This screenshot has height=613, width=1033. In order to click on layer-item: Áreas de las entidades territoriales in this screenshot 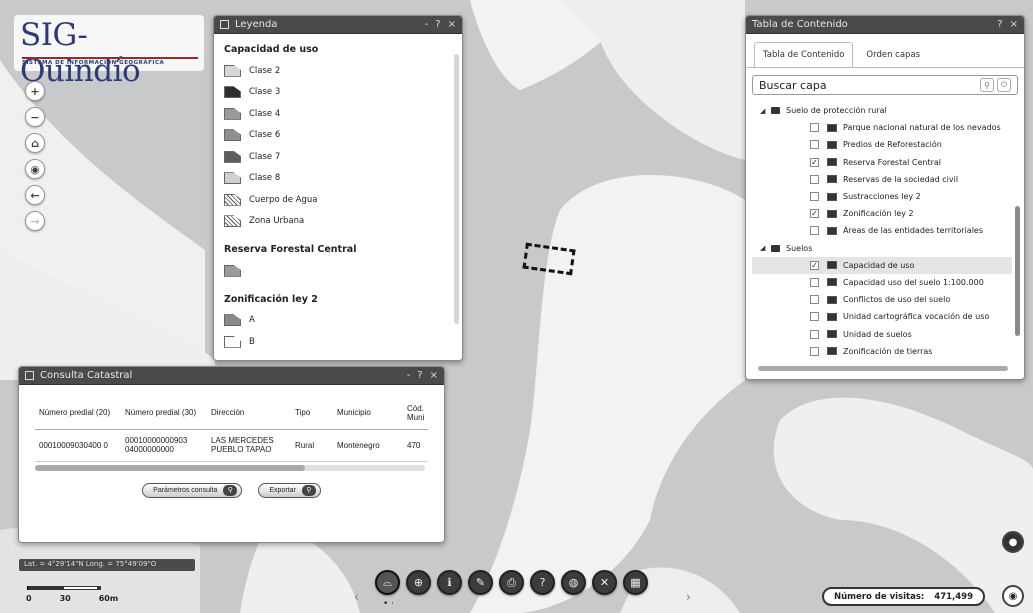, I will do `click(882, 230)`.